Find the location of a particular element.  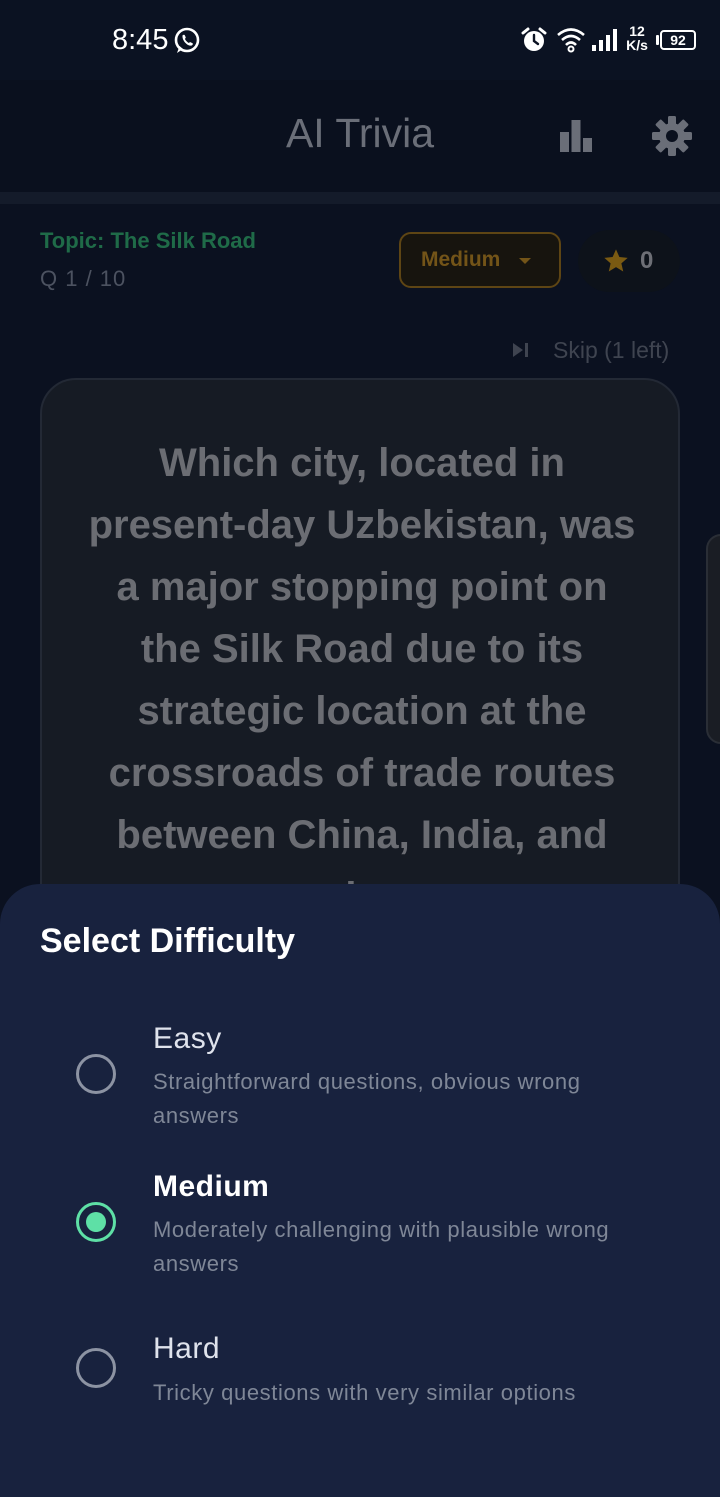

battery-tip is located at coordinates (657, 40).